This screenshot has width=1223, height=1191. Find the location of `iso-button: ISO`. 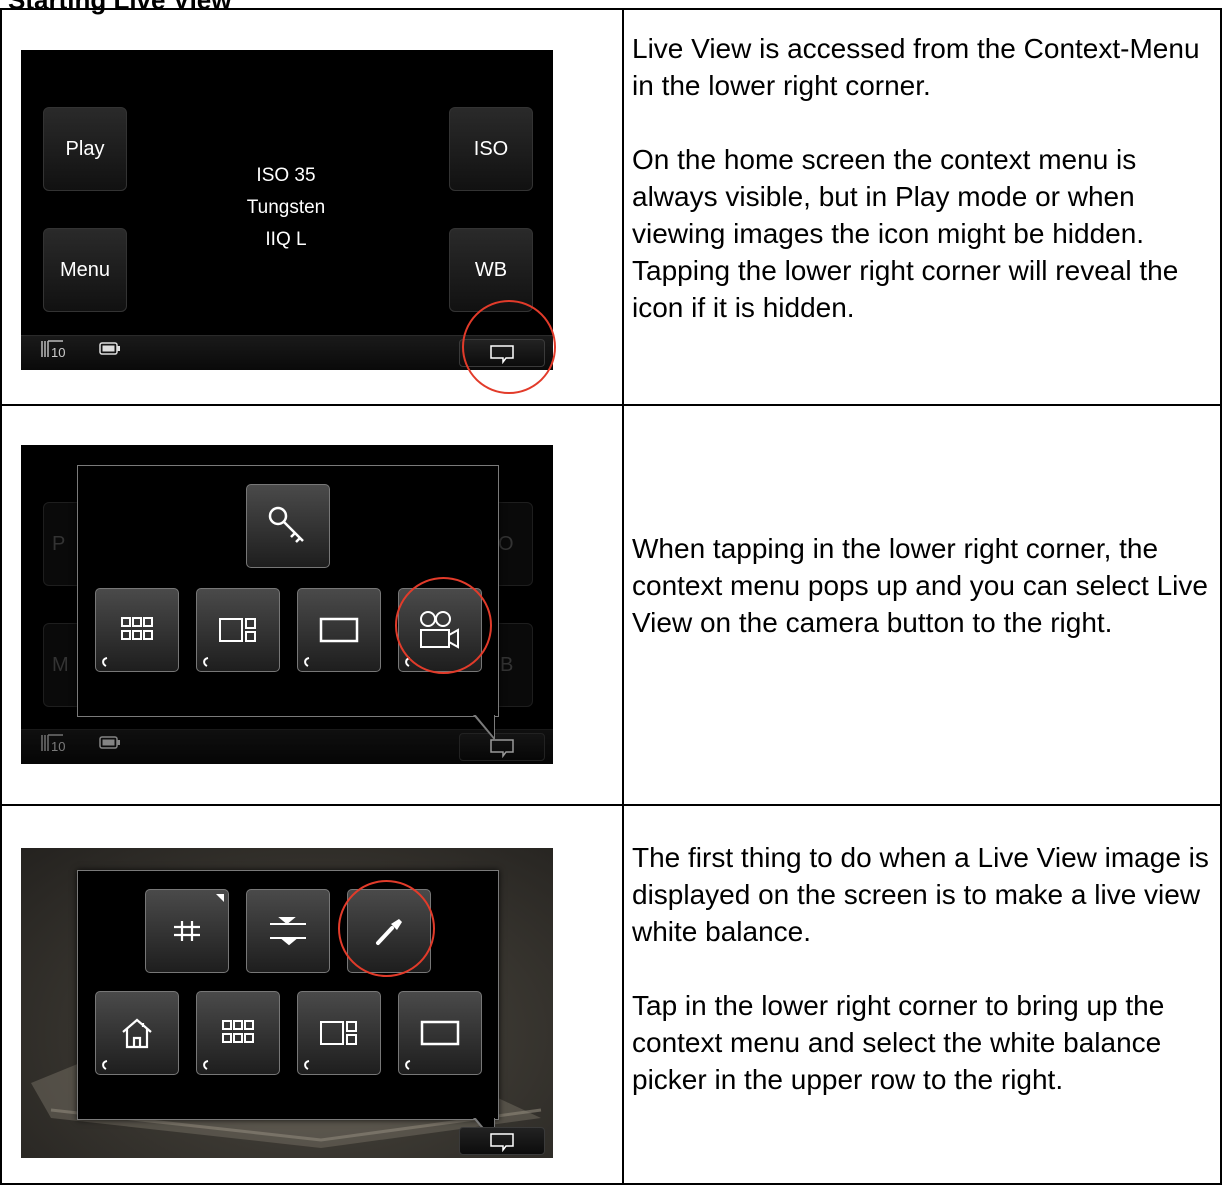

iso-button: ISO is located at coordinates (491, 149).